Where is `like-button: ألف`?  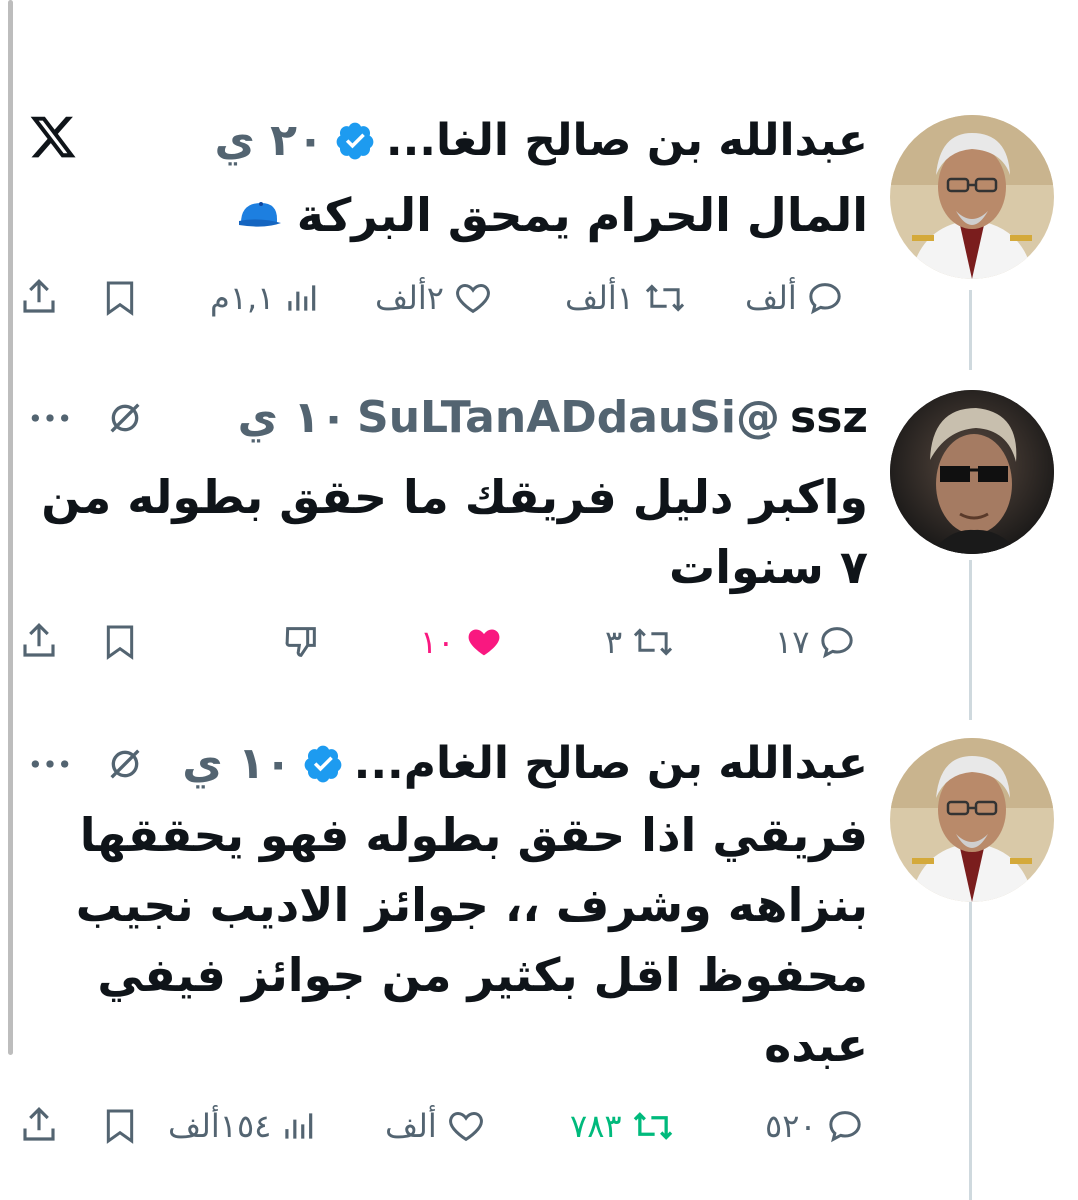 like-button: ألف is located at coordinates (436, 1126).